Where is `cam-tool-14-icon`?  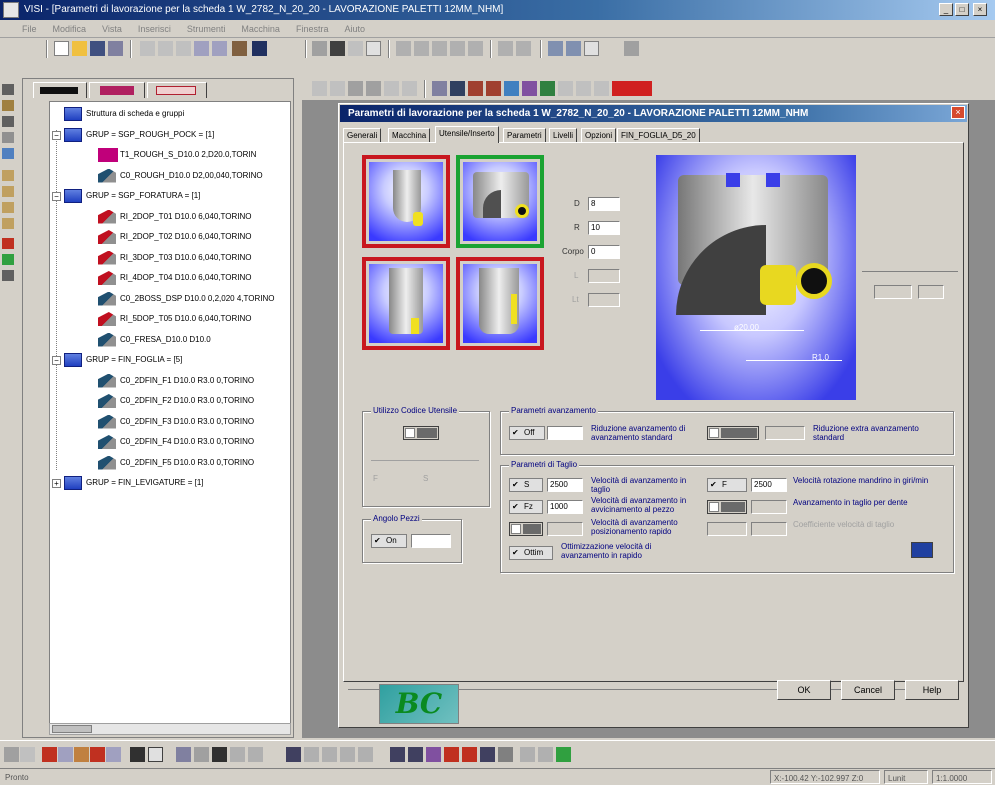 cam-tool-14-icon is located at coordinates (565, 88).